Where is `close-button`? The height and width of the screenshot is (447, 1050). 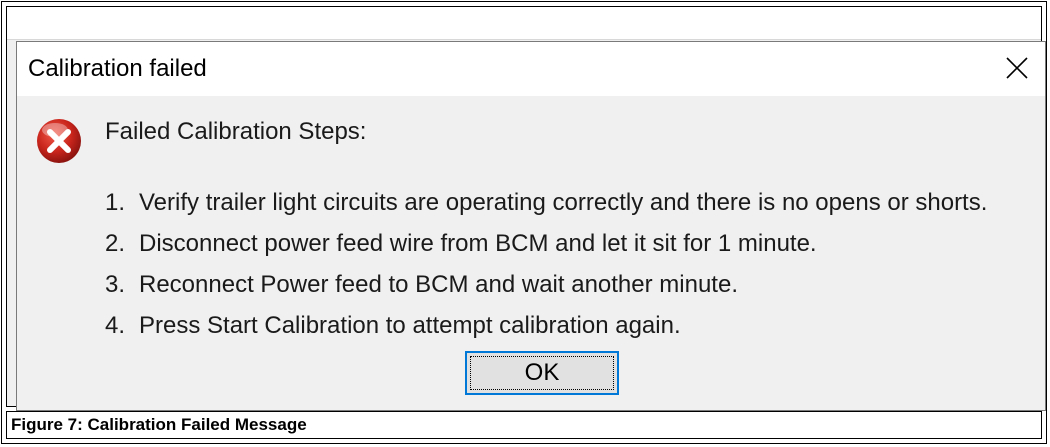
close-button is located at coordinates (1017, 68).